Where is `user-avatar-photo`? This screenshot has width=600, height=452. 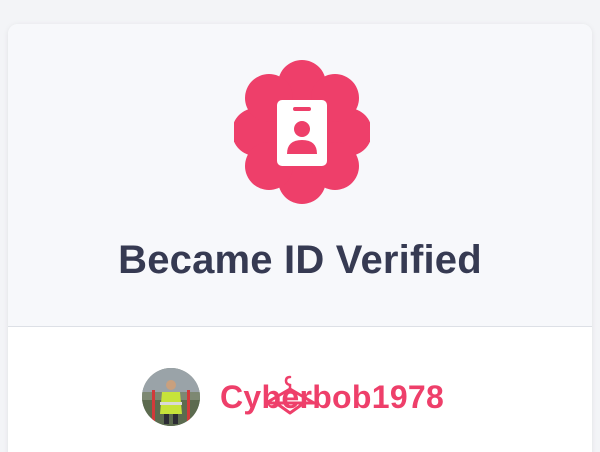
user-avatar-photo is located at coordinates (171, 397).